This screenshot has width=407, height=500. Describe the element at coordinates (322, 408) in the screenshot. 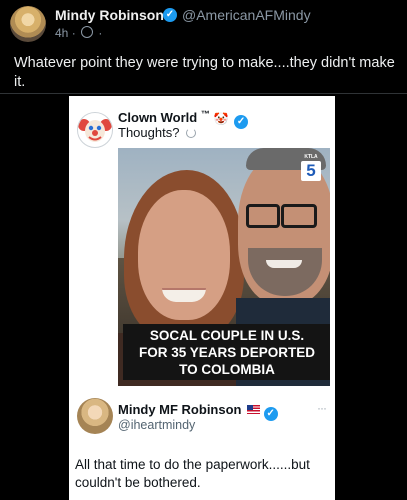

I see `more-icon: ···` at that location.